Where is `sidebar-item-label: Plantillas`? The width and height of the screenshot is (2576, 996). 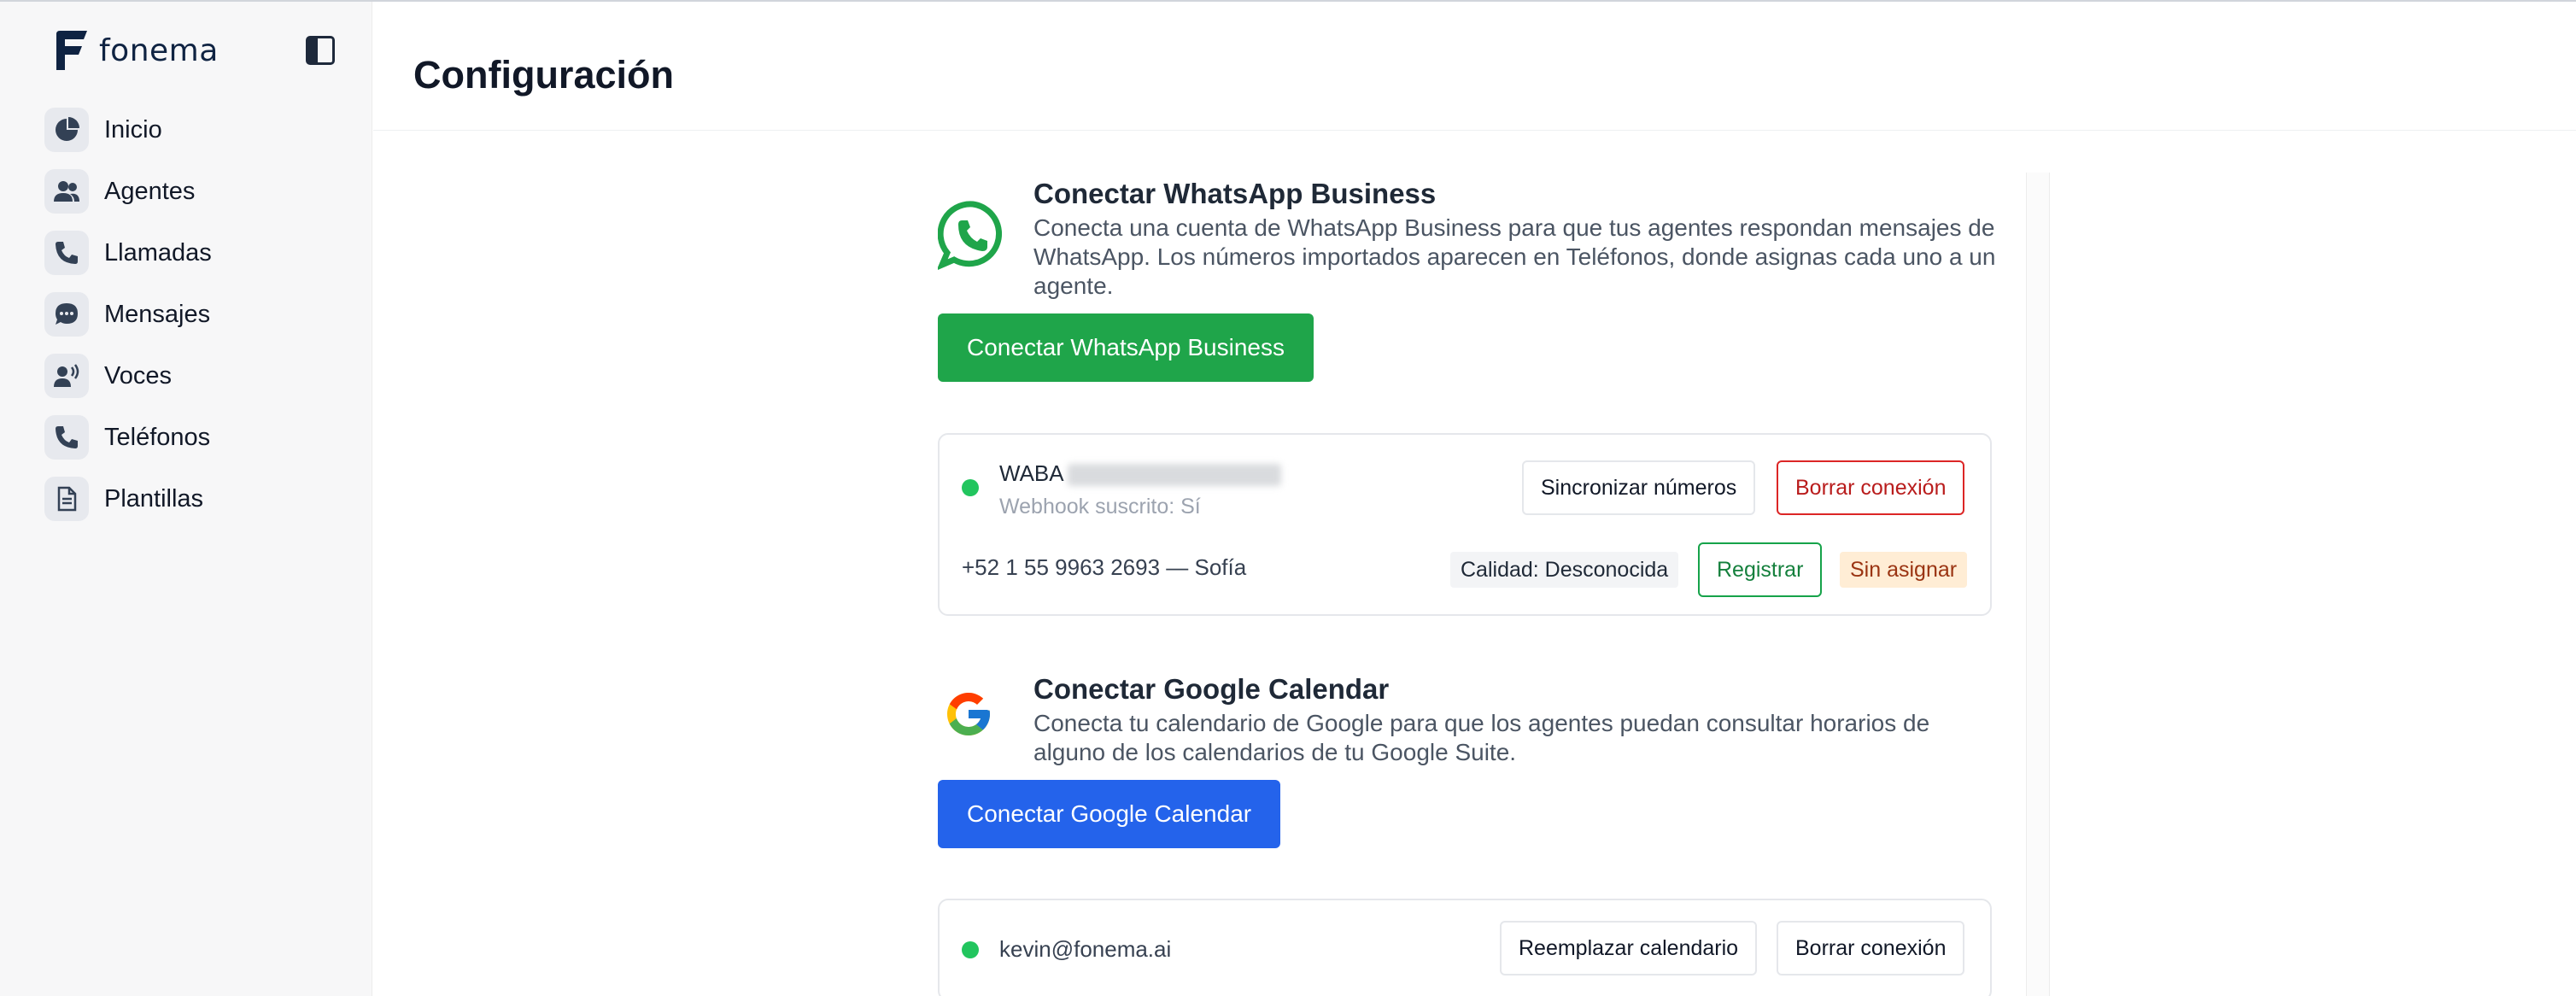
sidebar-item-label: Plantillas is located at coordinates (154, 498).